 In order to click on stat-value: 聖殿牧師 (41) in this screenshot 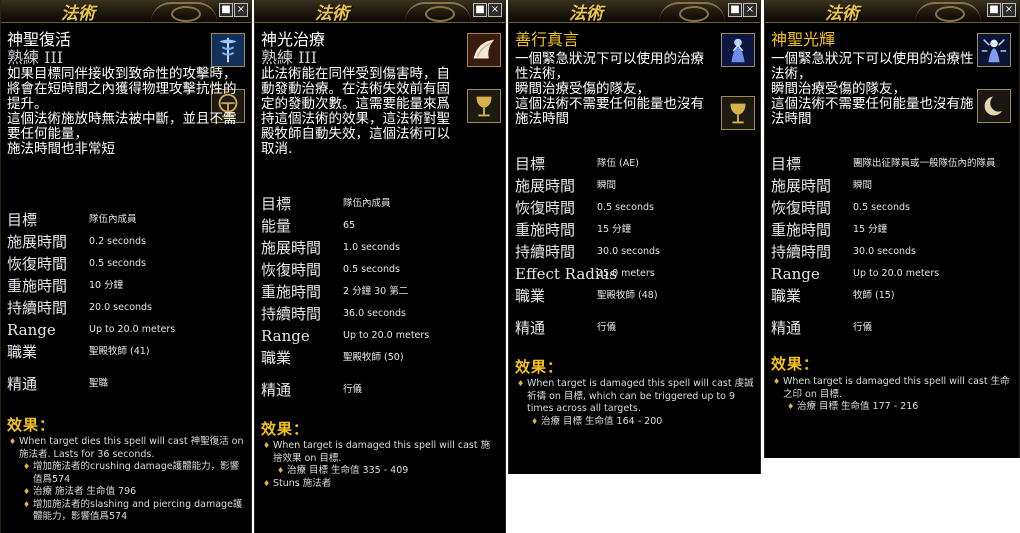, I will do `click(119, 351)`.